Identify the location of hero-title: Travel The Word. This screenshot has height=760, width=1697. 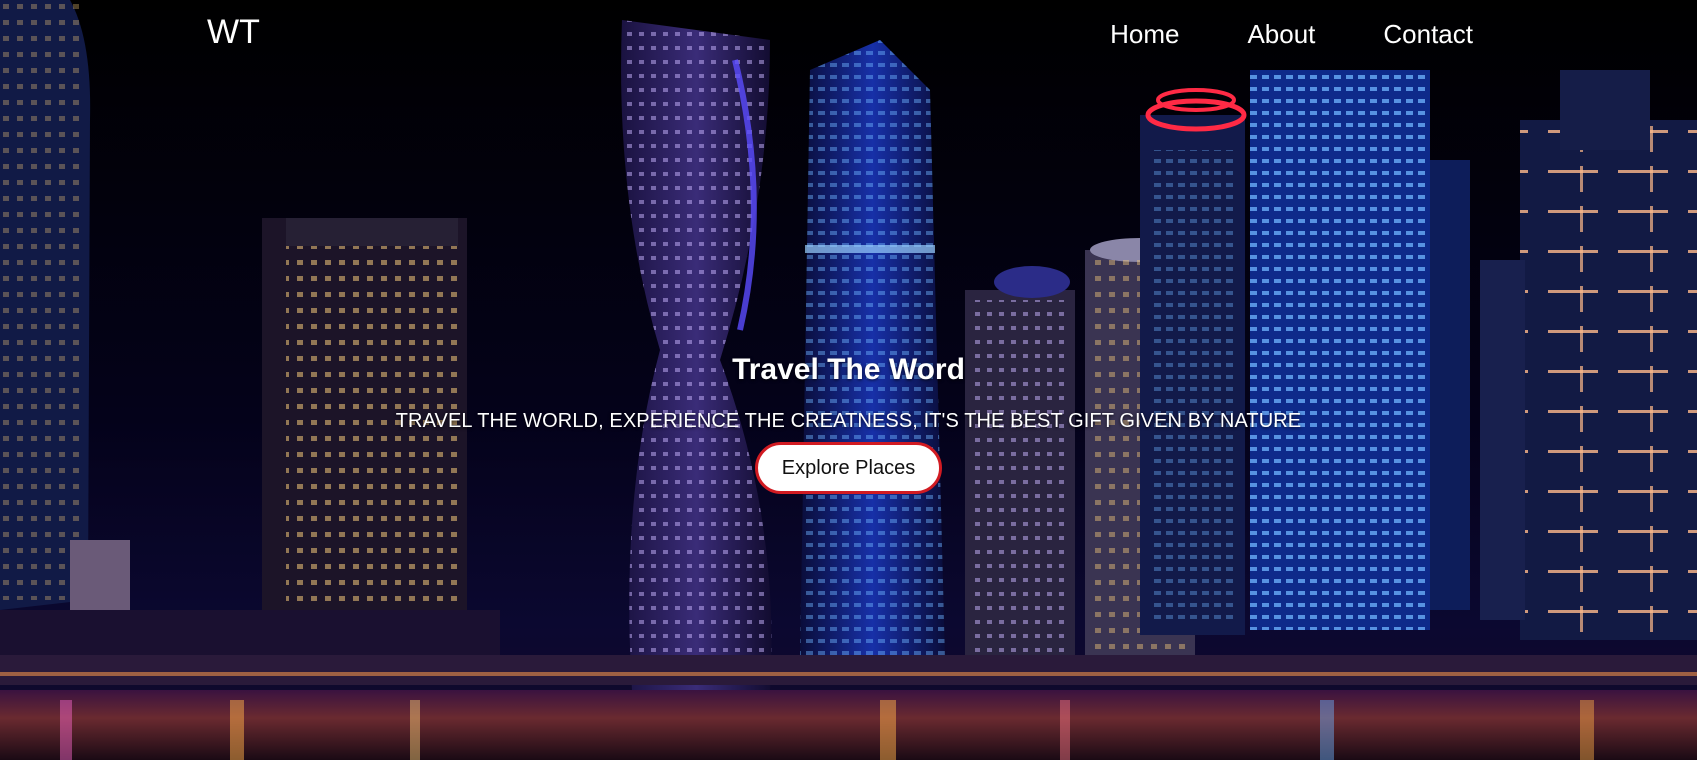
(848, 369).